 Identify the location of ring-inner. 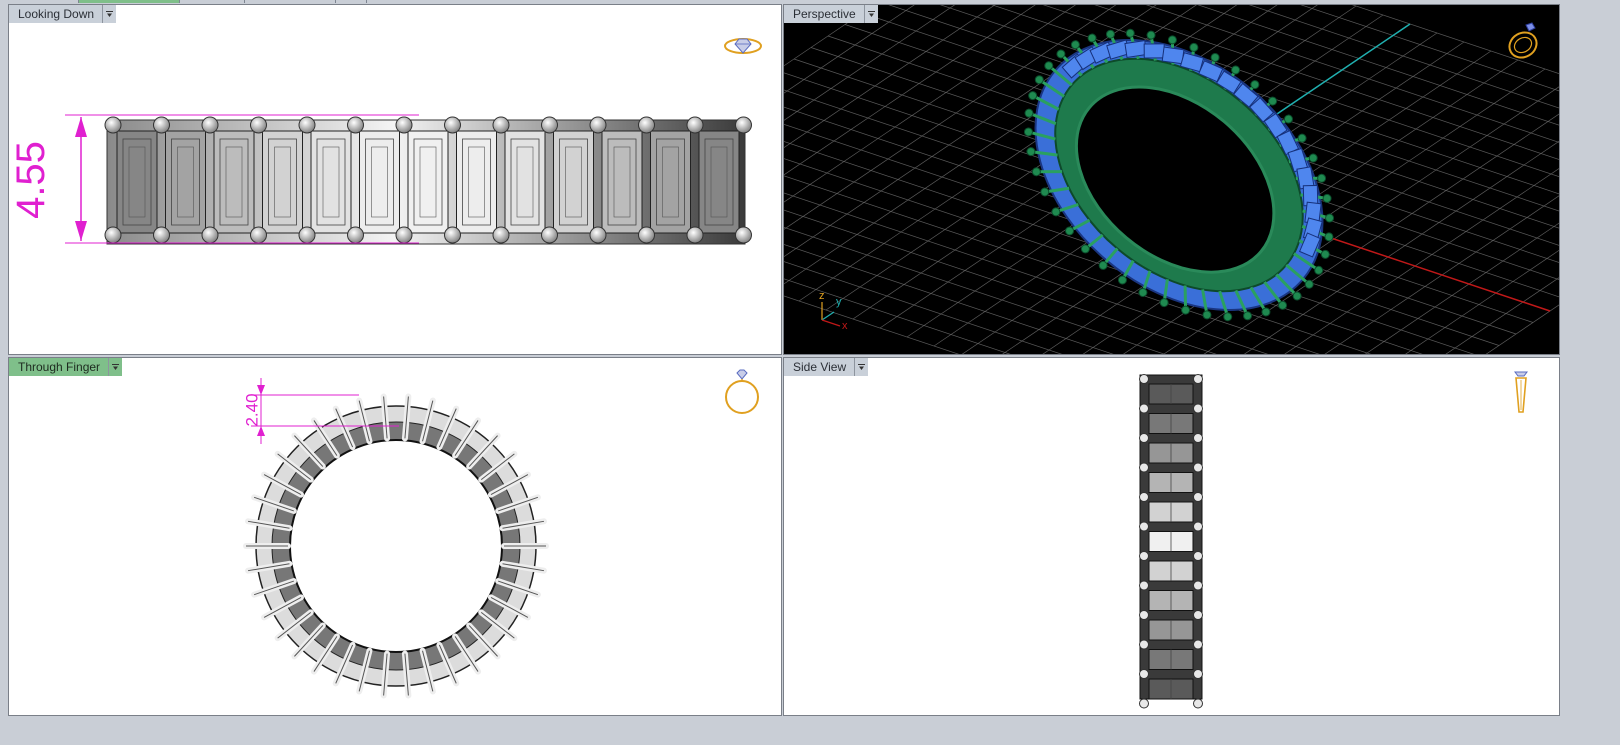
(396, 546).